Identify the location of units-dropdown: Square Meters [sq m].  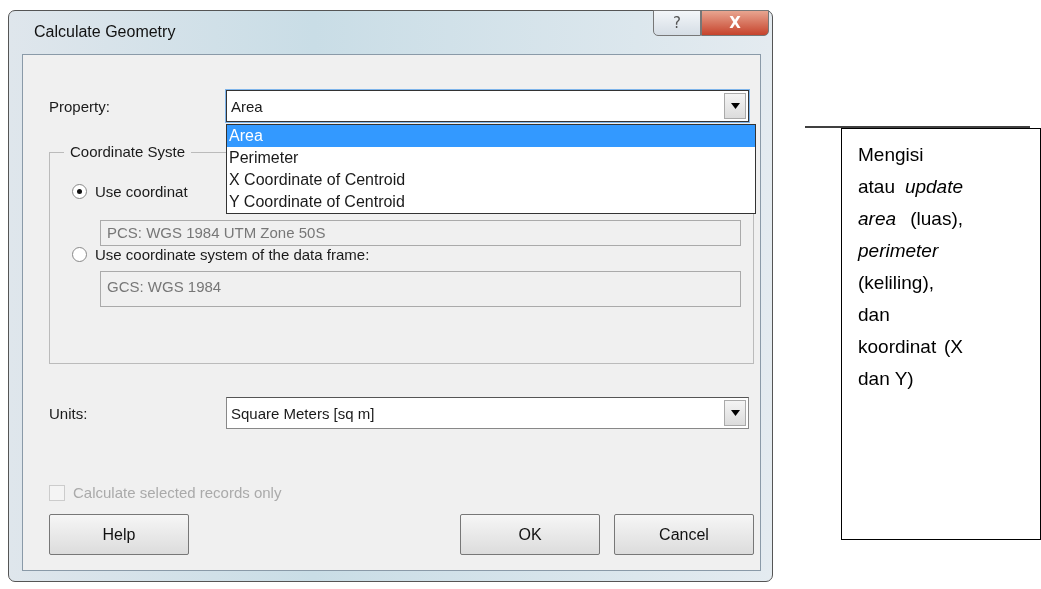
(487, 413).